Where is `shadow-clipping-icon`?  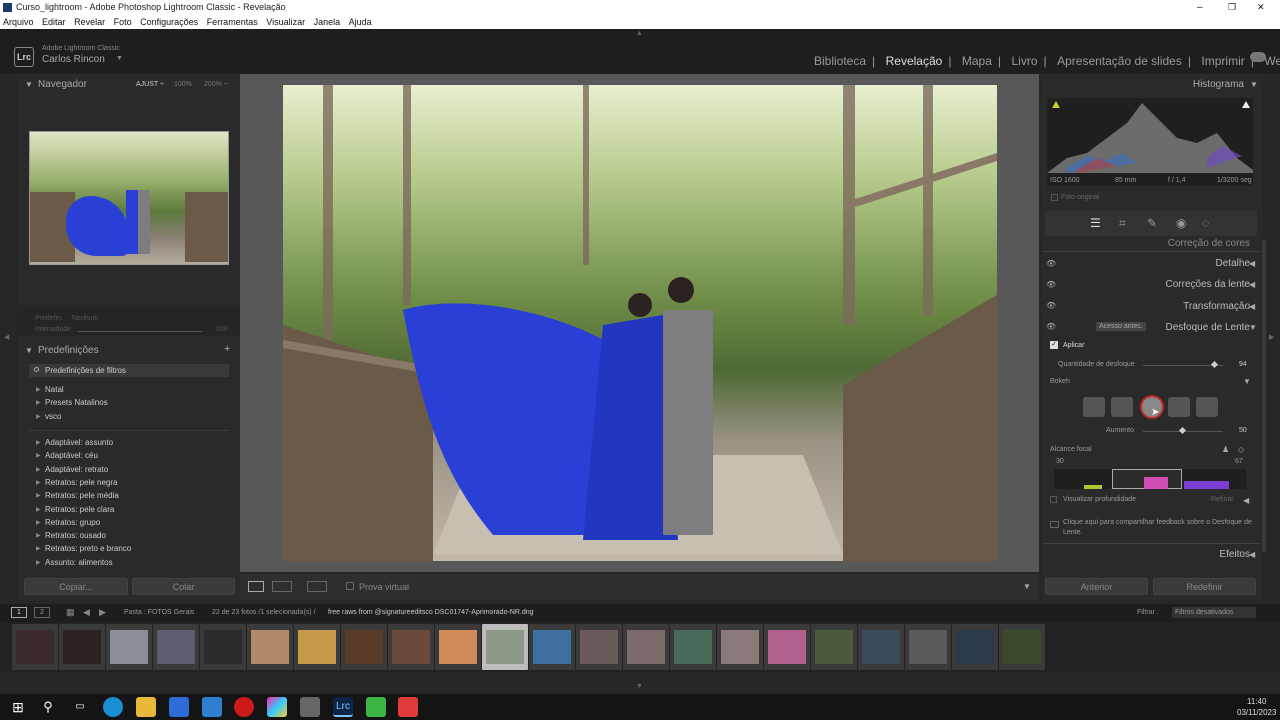 shadow-clipping-icon is located at coordinates (1056, 104).